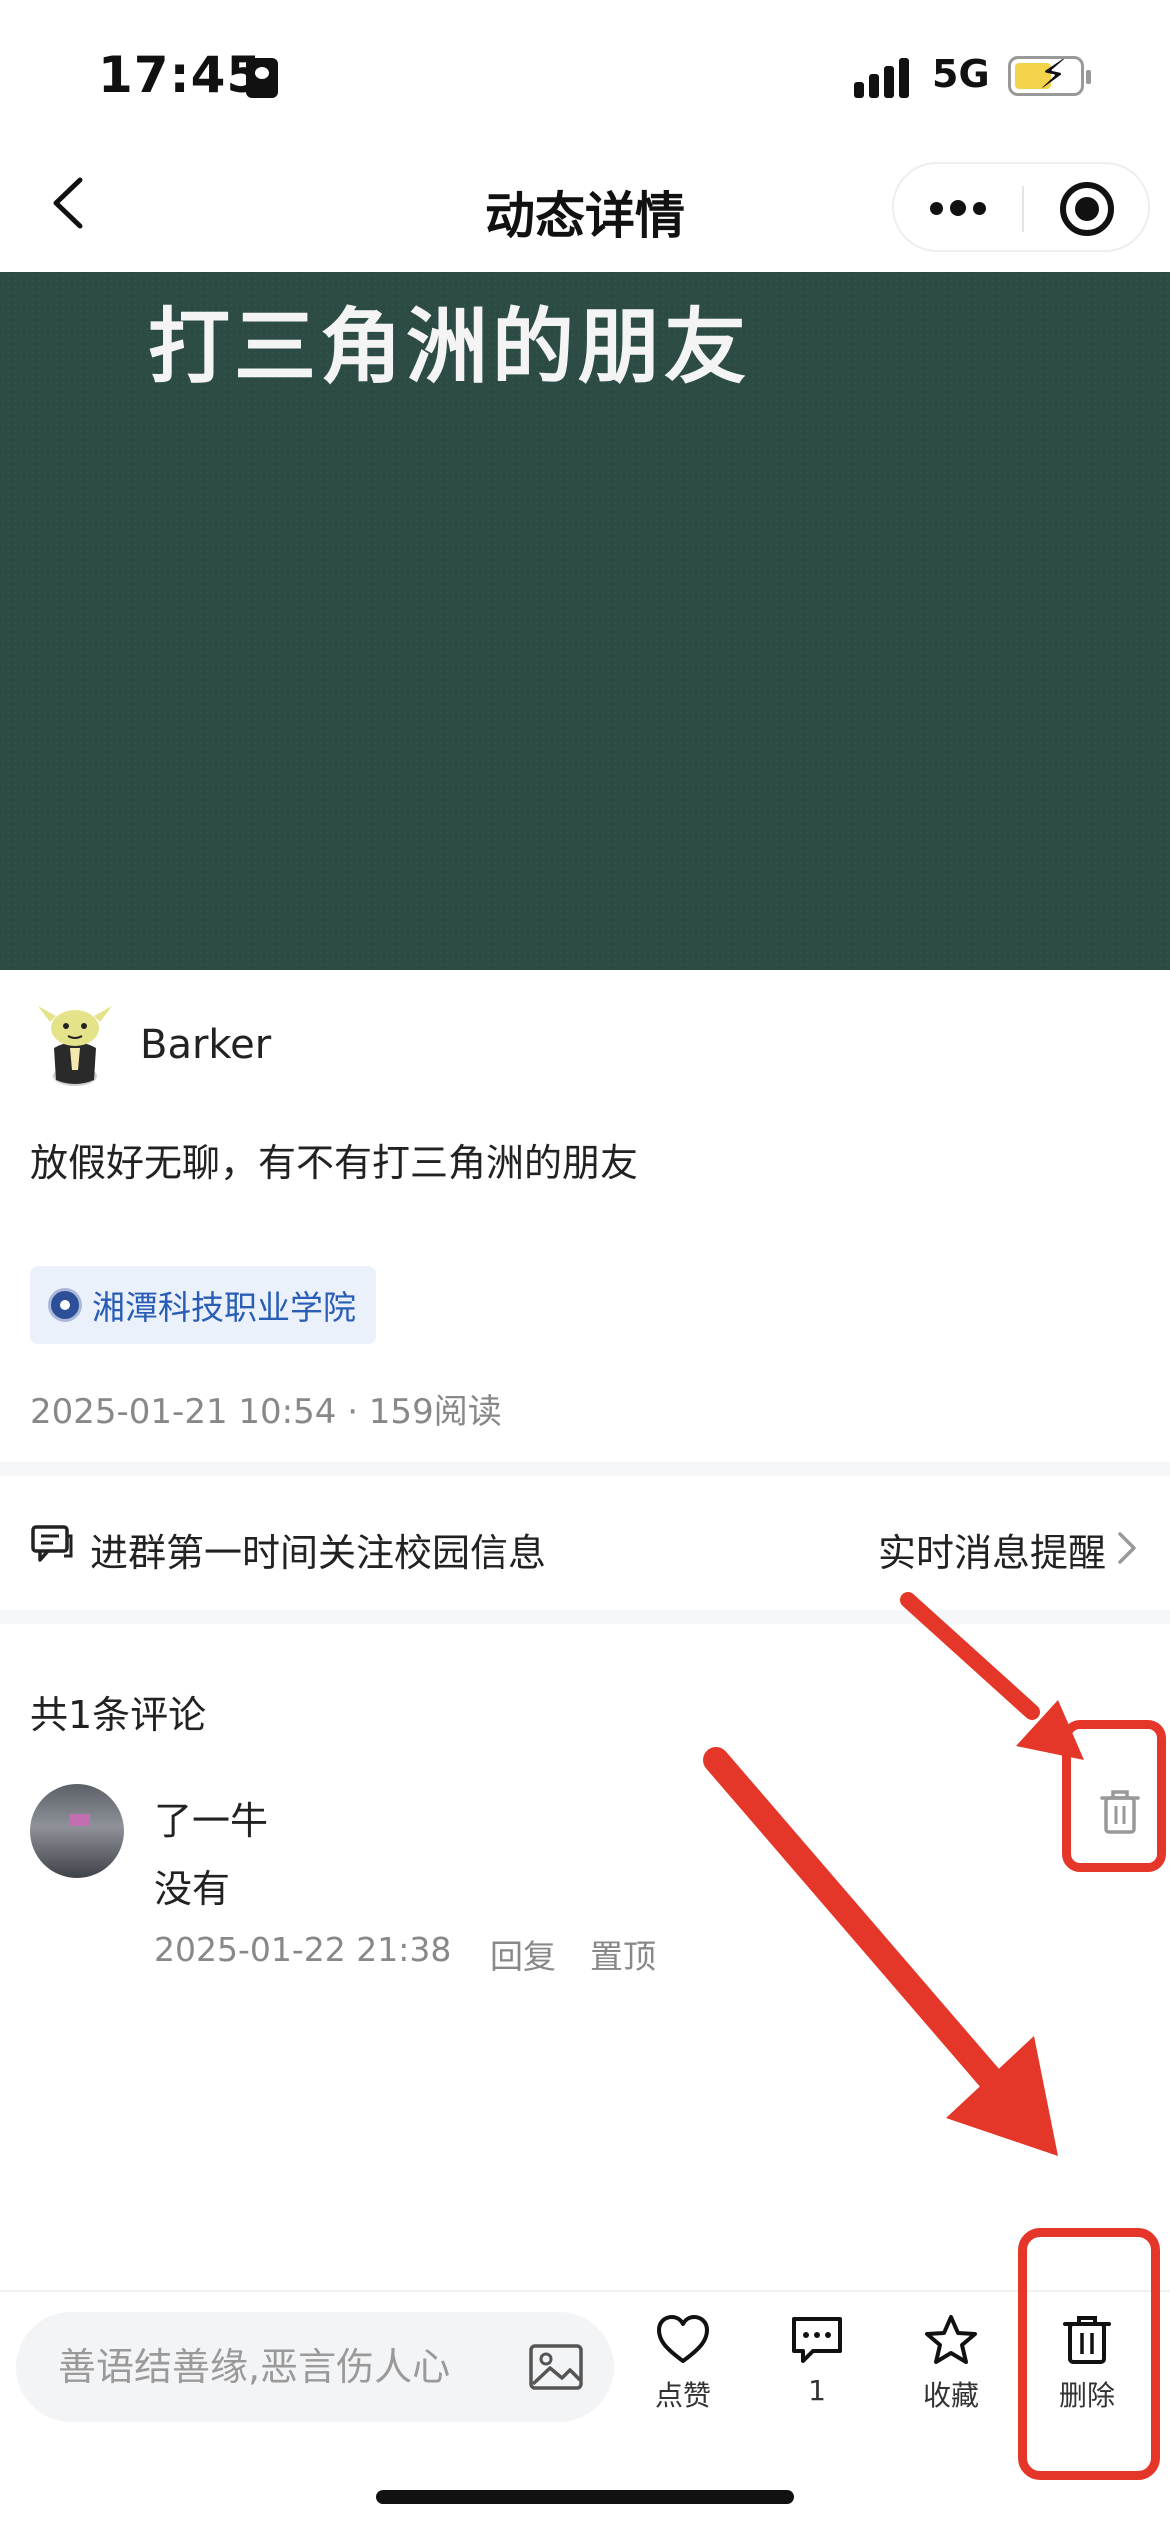 The image size is (1170, 2532). What do you see at coordinates (992, 1549) in the screenshot?
I see `realtime-notify-link: 实时消息提醒` at bounding box center [992, 1549].